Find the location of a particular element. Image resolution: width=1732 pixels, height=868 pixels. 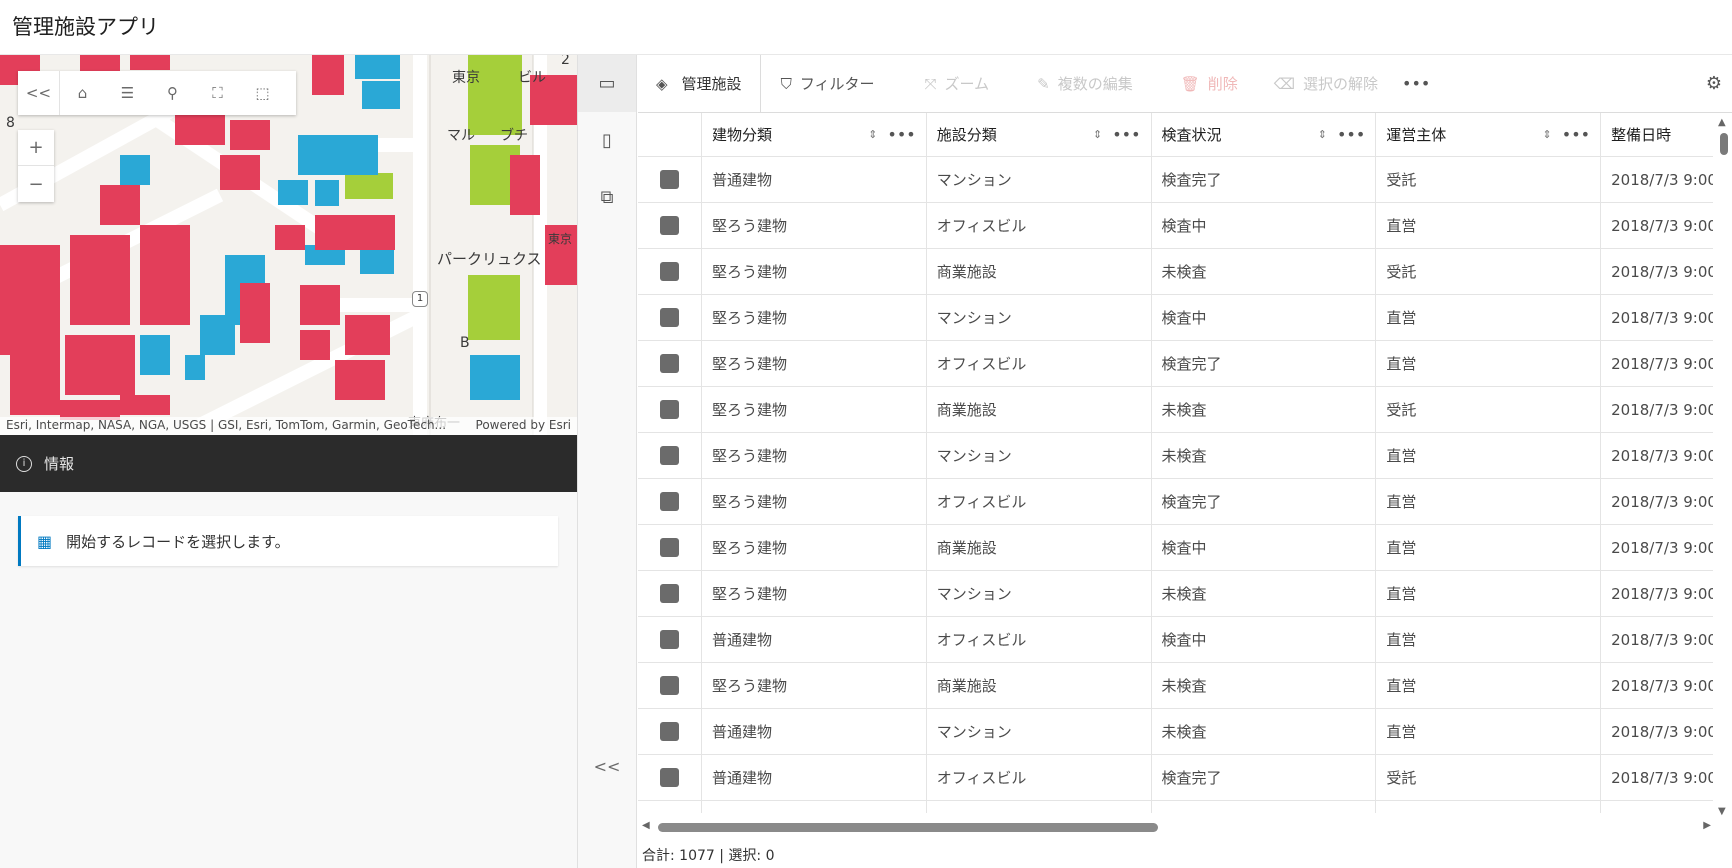

search-icon: ⚲ is located at coordinates (172, 93).